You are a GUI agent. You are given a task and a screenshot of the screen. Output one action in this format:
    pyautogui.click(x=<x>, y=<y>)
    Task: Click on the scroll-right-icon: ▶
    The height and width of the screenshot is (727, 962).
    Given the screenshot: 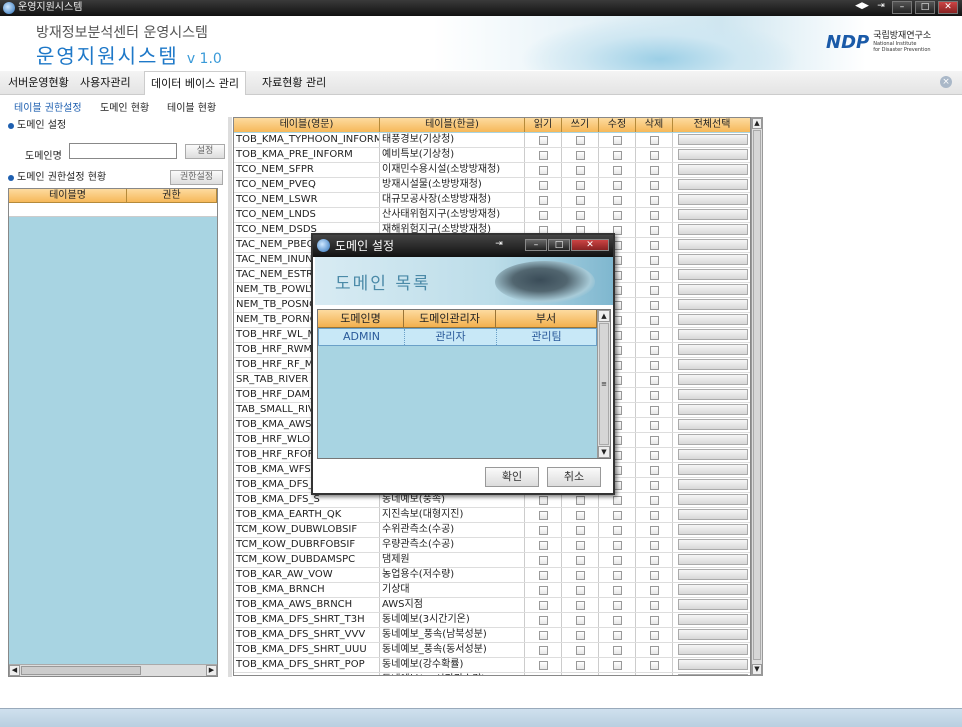 What is the action you would take?
    pyautogui.click(x=211, y=670)
    